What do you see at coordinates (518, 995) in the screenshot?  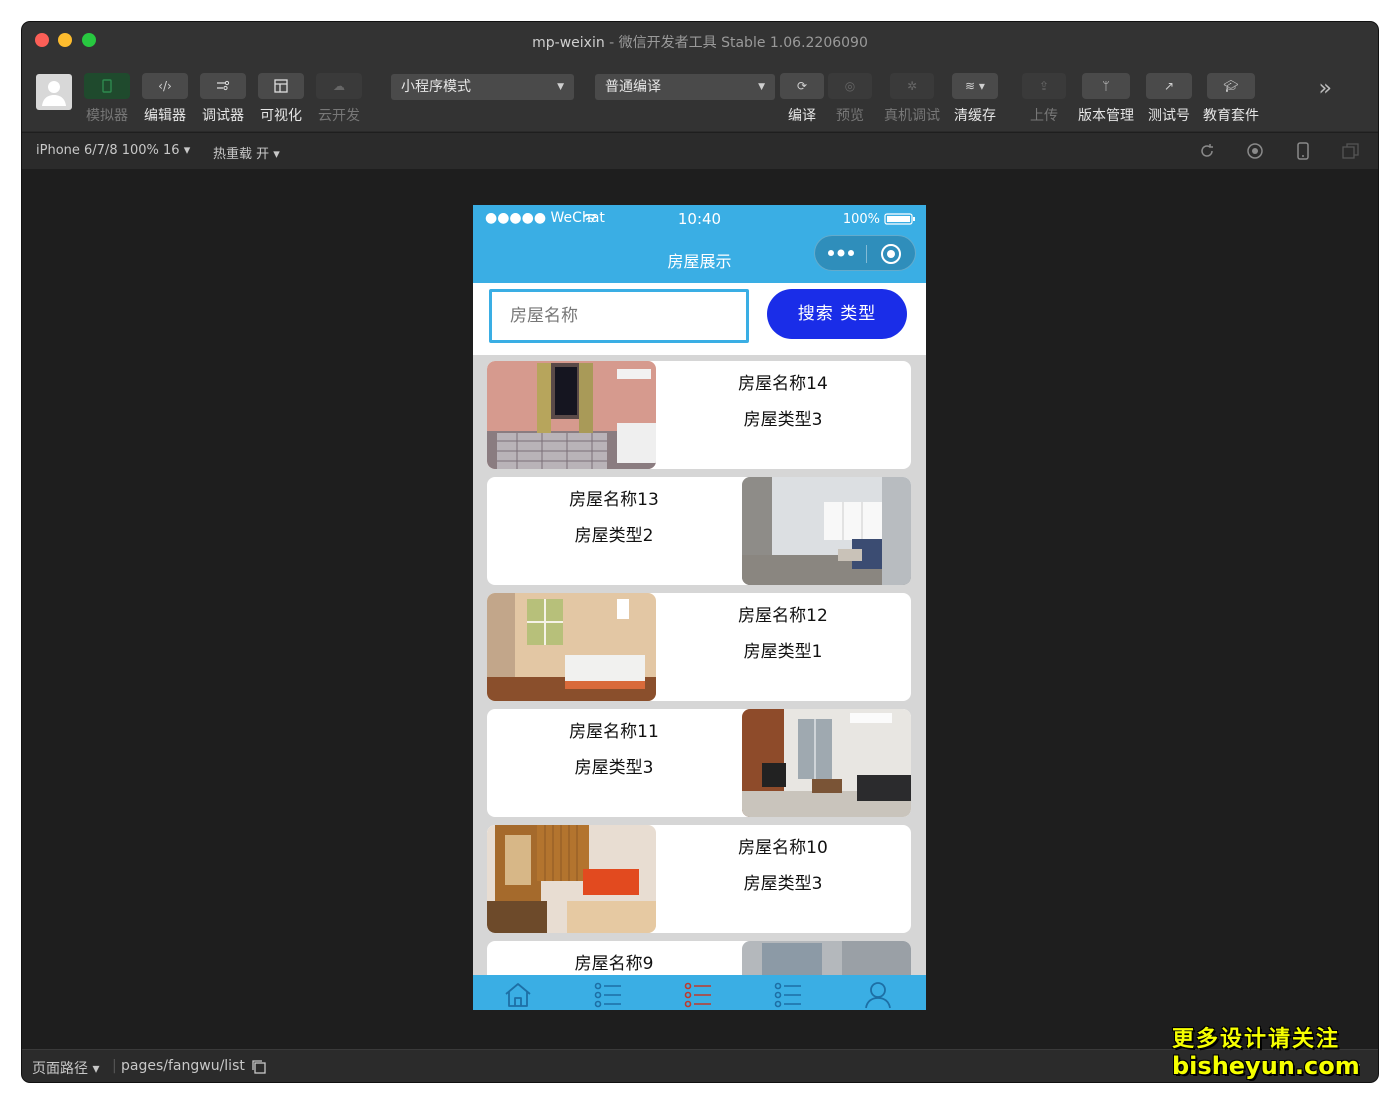 I see `home-icon` at bounding box center [518, 995].